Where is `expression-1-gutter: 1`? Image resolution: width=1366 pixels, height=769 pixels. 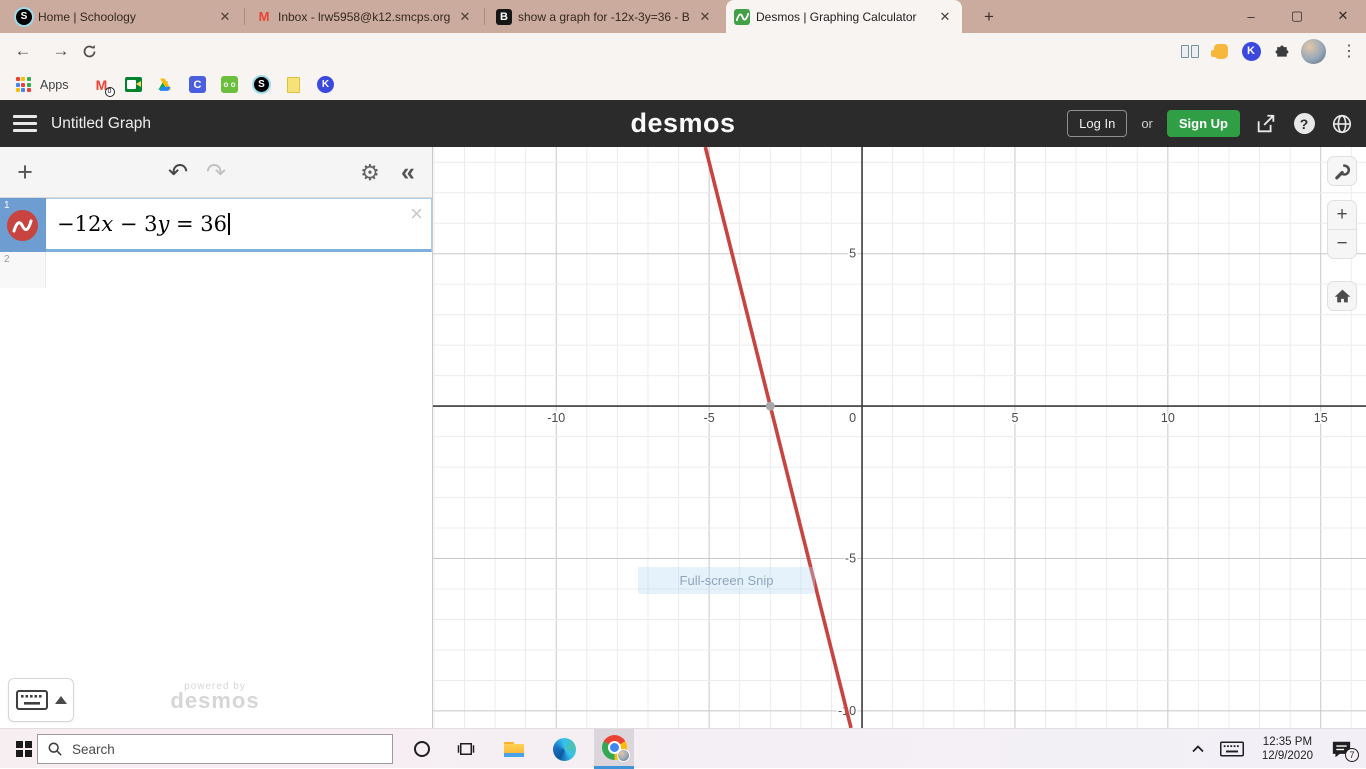
expression-1-gutter: 1 is located at coordinates (23, 225).